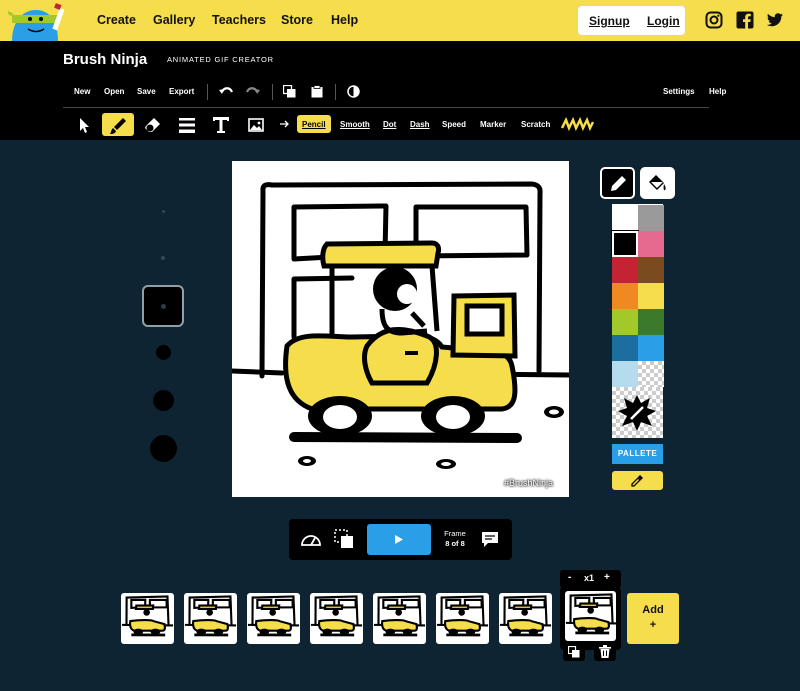  Describe the element at coordinates (454, 124) in the screenshot. I see `brush-speed: Speed` at that location.